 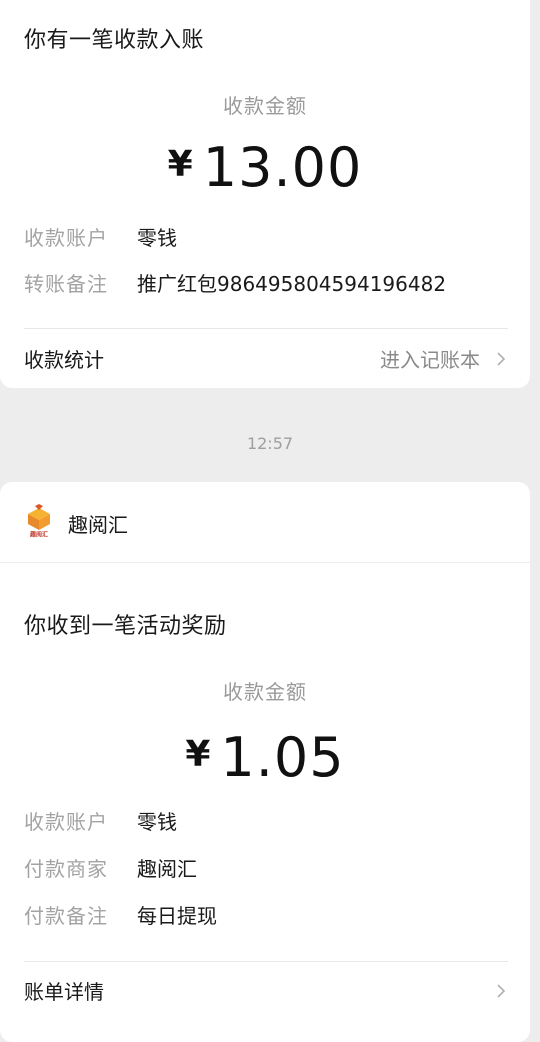 I want to click on amount-value: 1.05, so click(x=282, y=757).